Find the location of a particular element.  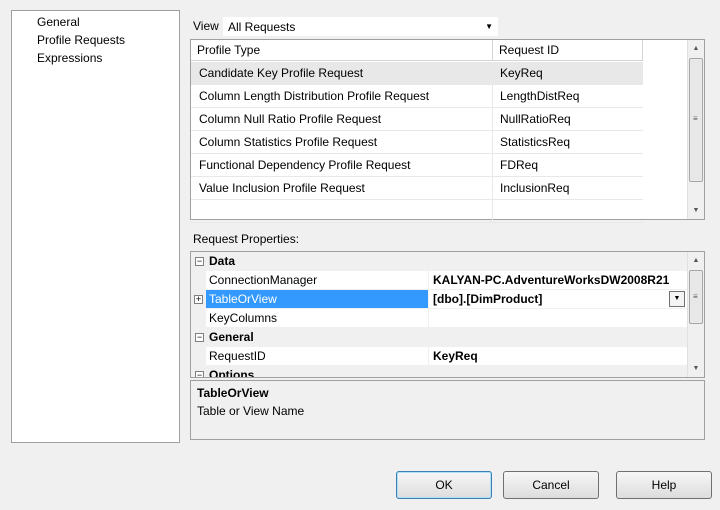

property-name: KeyColumns is located at coordinates (317, 318).